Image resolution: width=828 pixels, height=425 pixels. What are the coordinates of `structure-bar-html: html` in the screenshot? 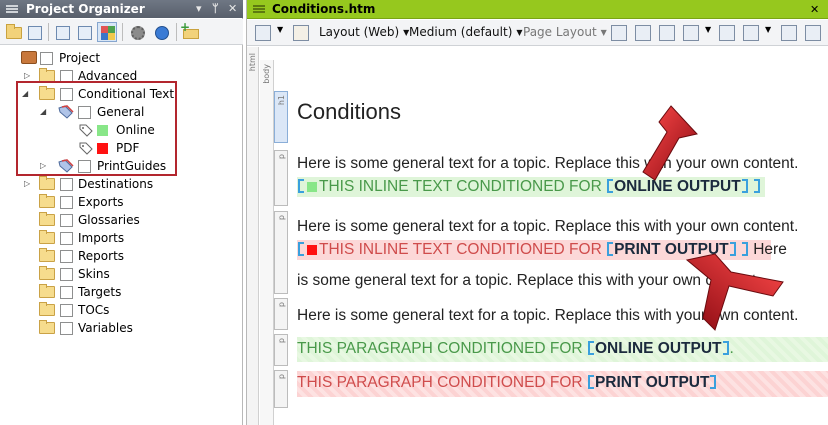 It's located at (253, 236).